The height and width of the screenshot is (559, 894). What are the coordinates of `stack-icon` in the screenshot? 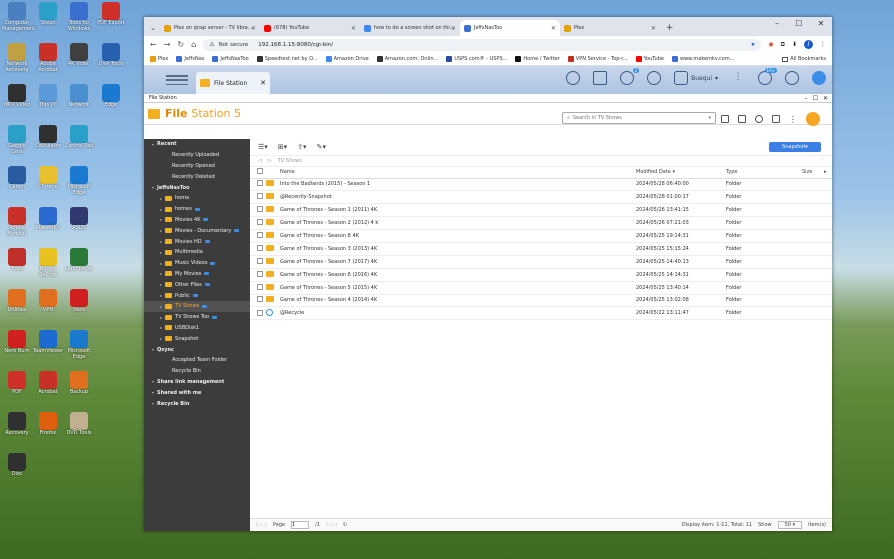 It's located at (600, 78).